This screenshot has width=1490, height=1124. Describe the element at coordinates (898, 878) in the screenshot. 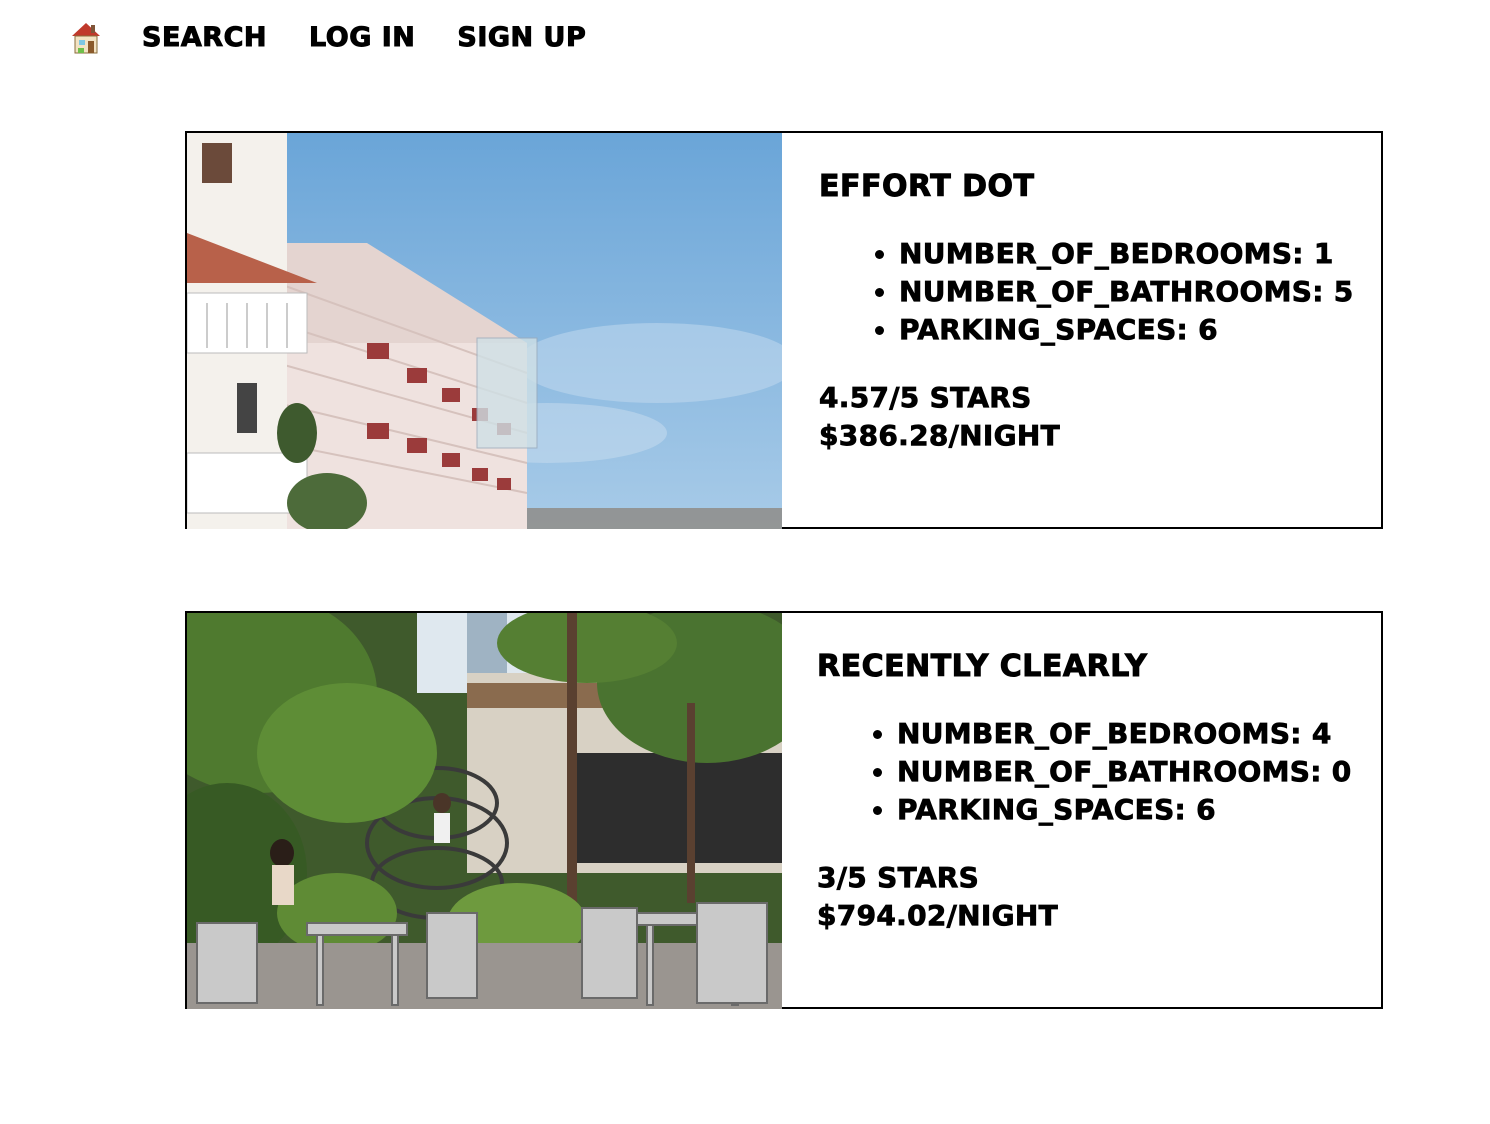

I see `listing-rating: 3/5 stars` at that location.